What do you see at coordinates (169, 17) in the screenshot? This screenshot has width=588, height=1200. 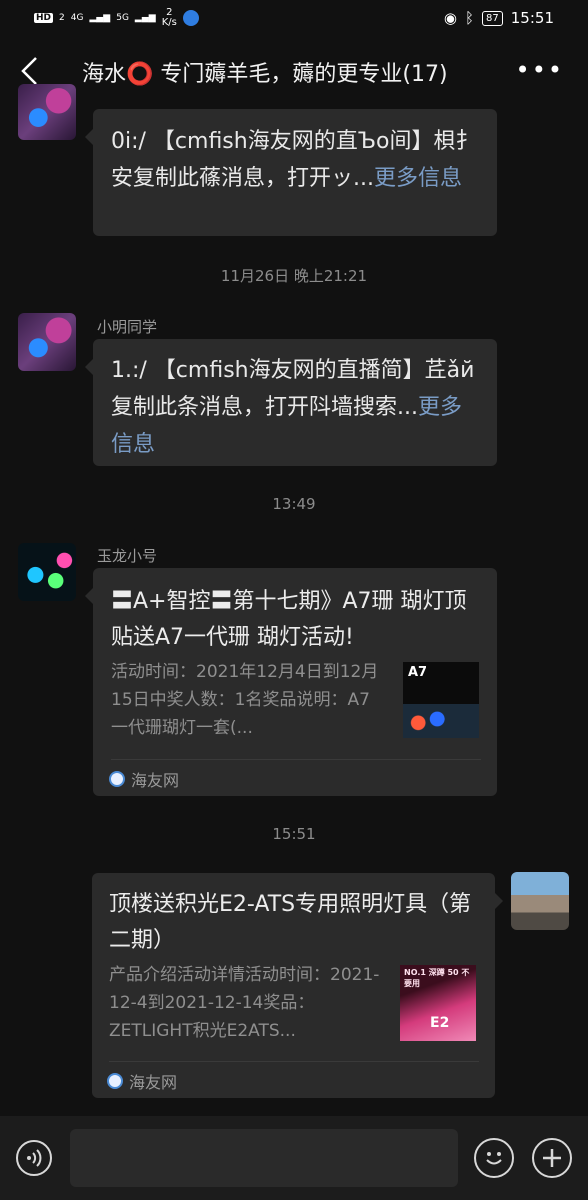 I see `net-speed: 2 K/s` at bounding box center [169, 17].